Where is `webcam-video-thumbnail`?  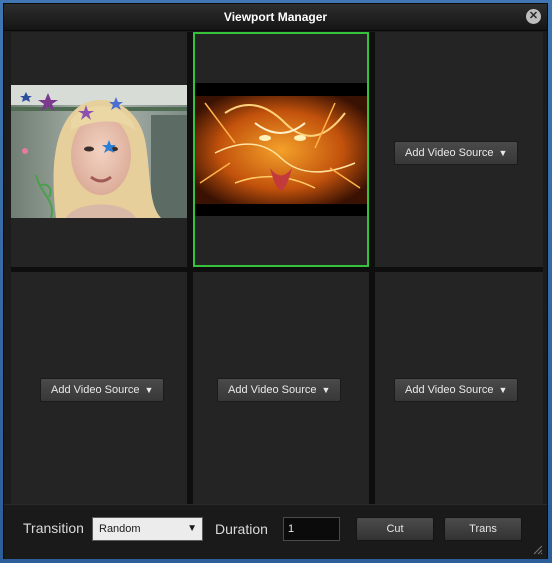
webcam-video-thumbnail is located at coordinates (99, 151).